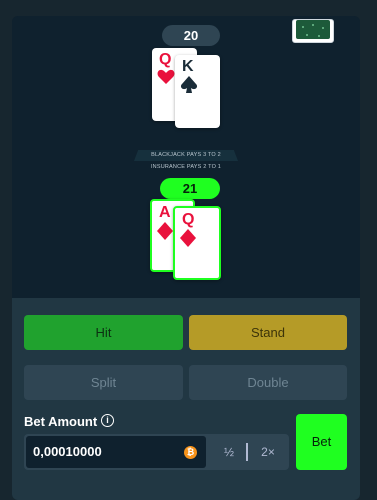 This screenshot has width=377, height=500. Describe the element at coordinates (103, 332) in the screenshot. I see `hit-button: Hit` at that location.